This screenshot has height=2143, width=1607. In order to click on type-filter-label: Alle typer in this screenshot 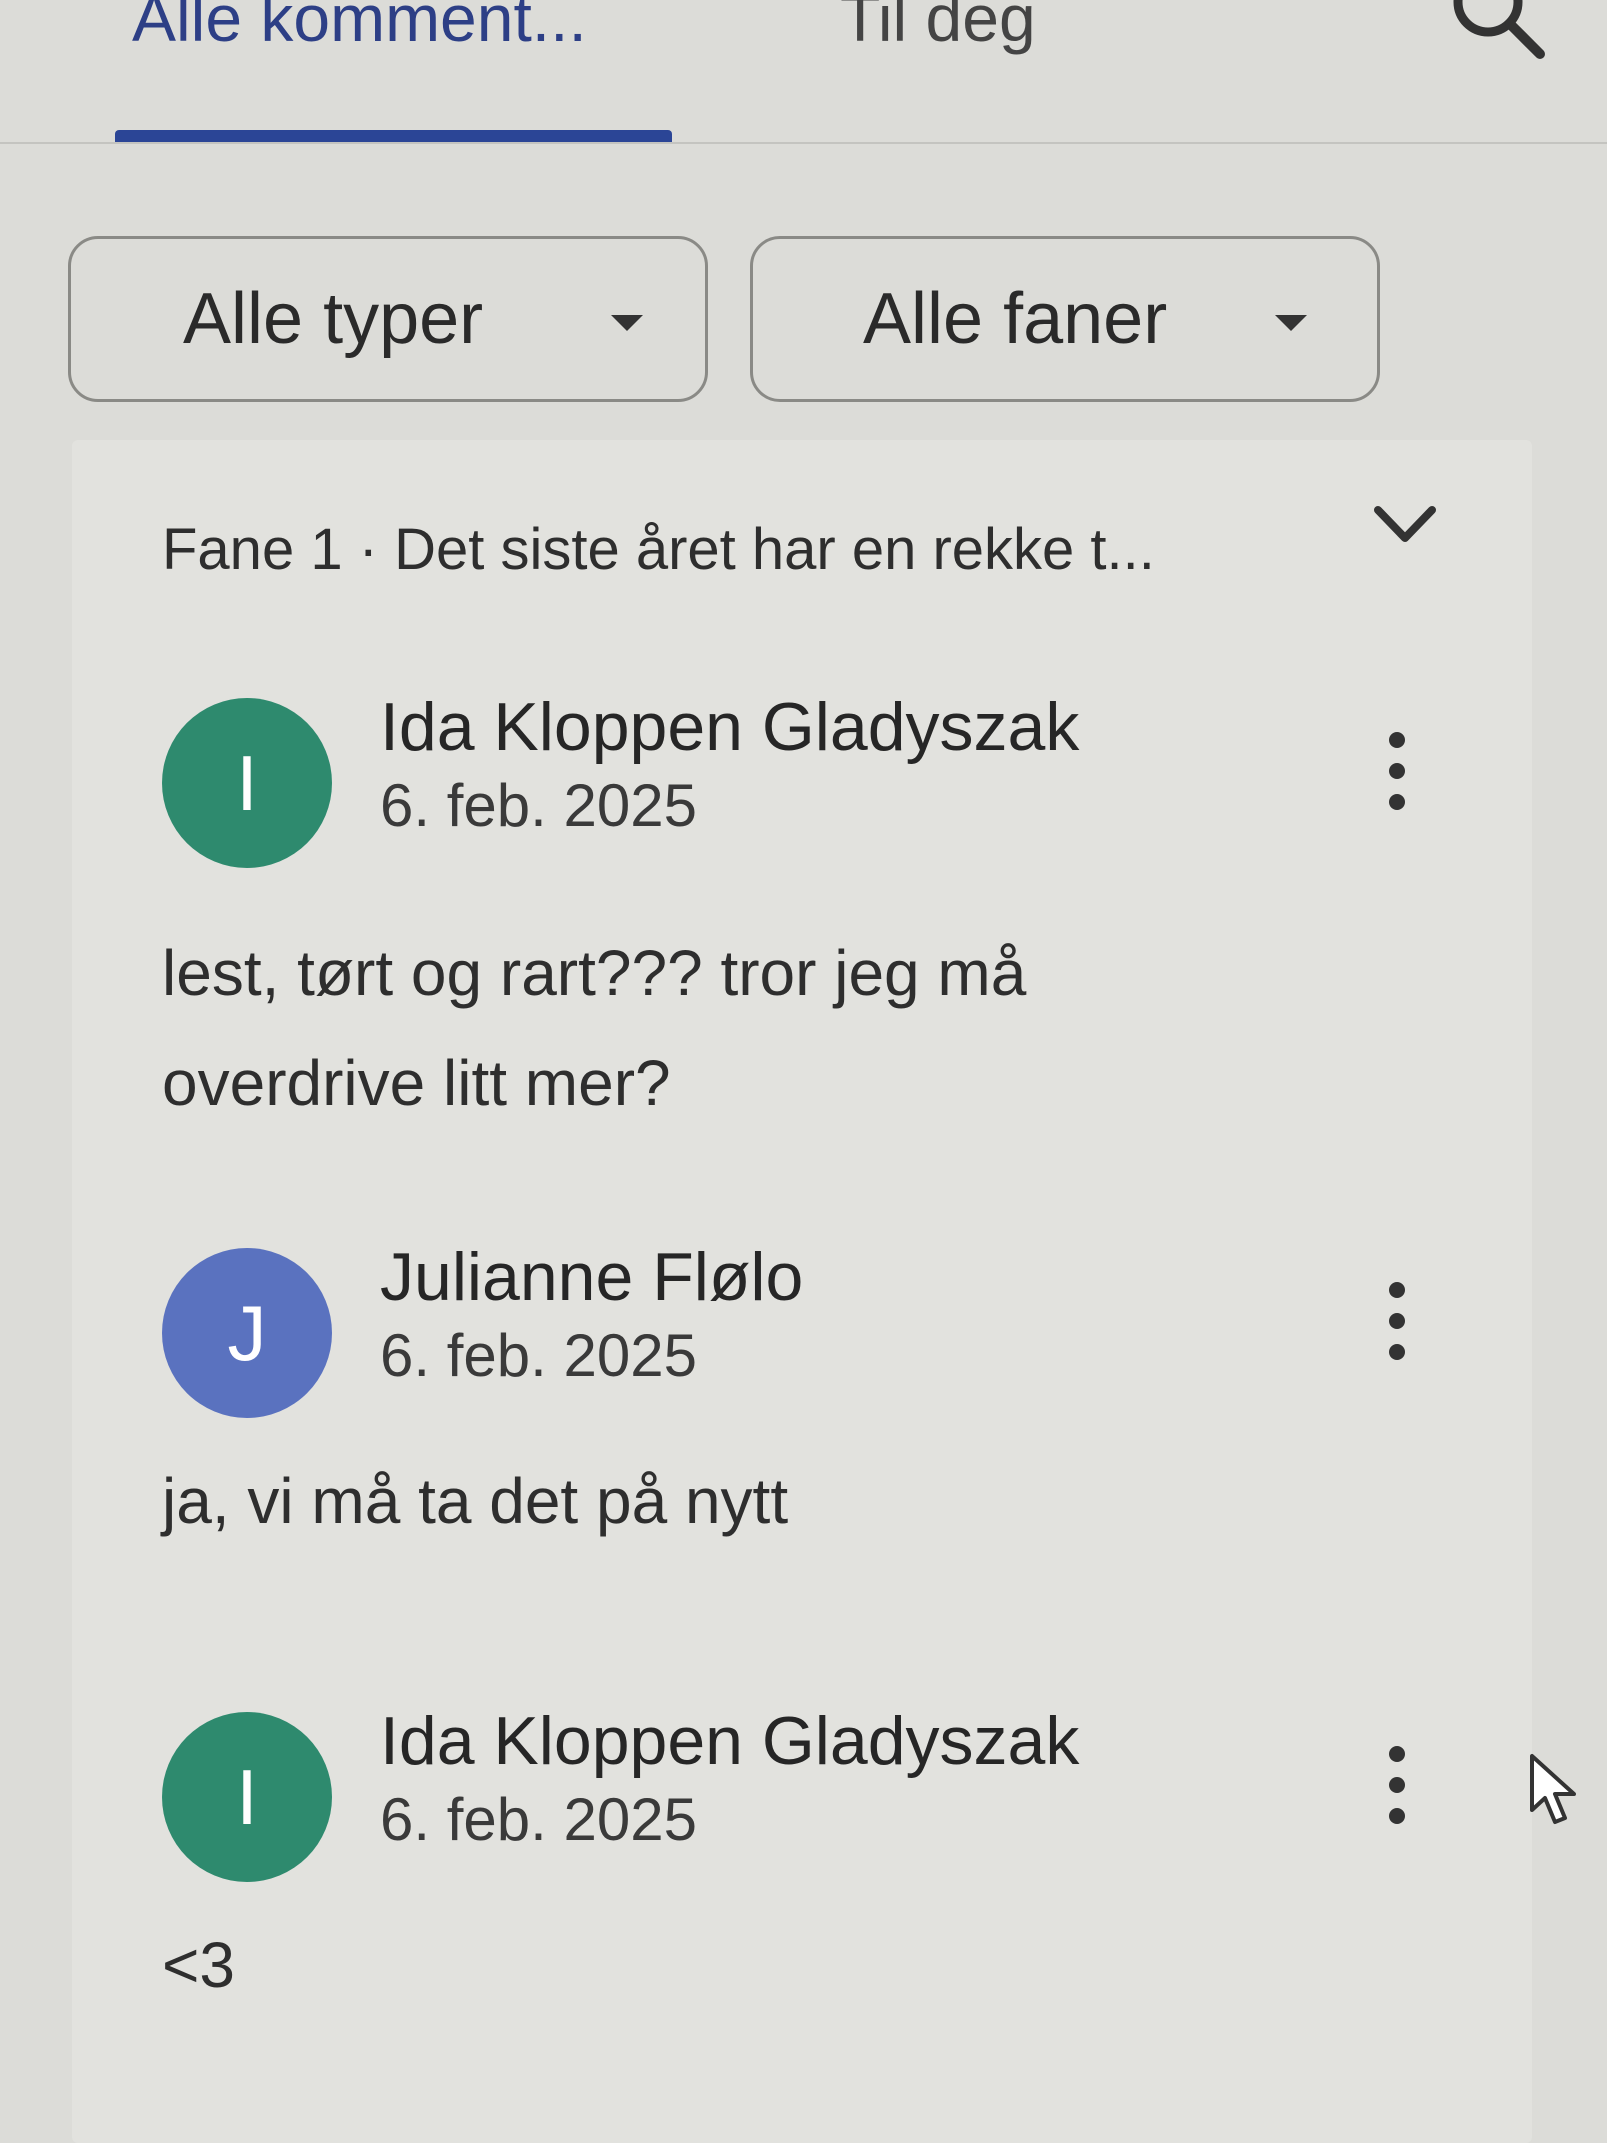, I will do `click(333, 319)`.